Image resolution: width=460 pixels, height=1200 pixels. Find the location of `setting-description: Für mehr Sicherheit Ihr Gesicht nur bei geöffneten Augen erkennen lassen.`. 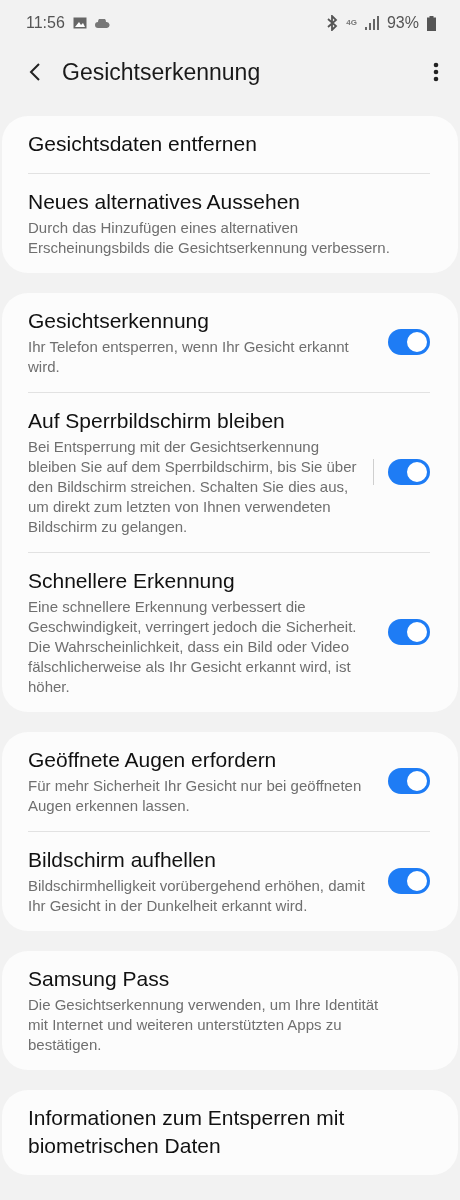

setting-description: Für mehr Sicherheit Ihr Gesicht nur bei geöffneten Augen erkennen lassen. is located at coordinates (195, 796).